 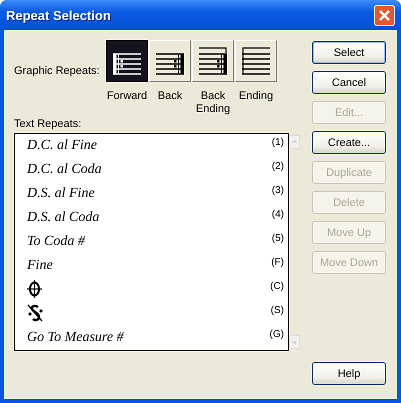 I want to click on list-item: D.C. al Fine, so click(x=62, y=146).